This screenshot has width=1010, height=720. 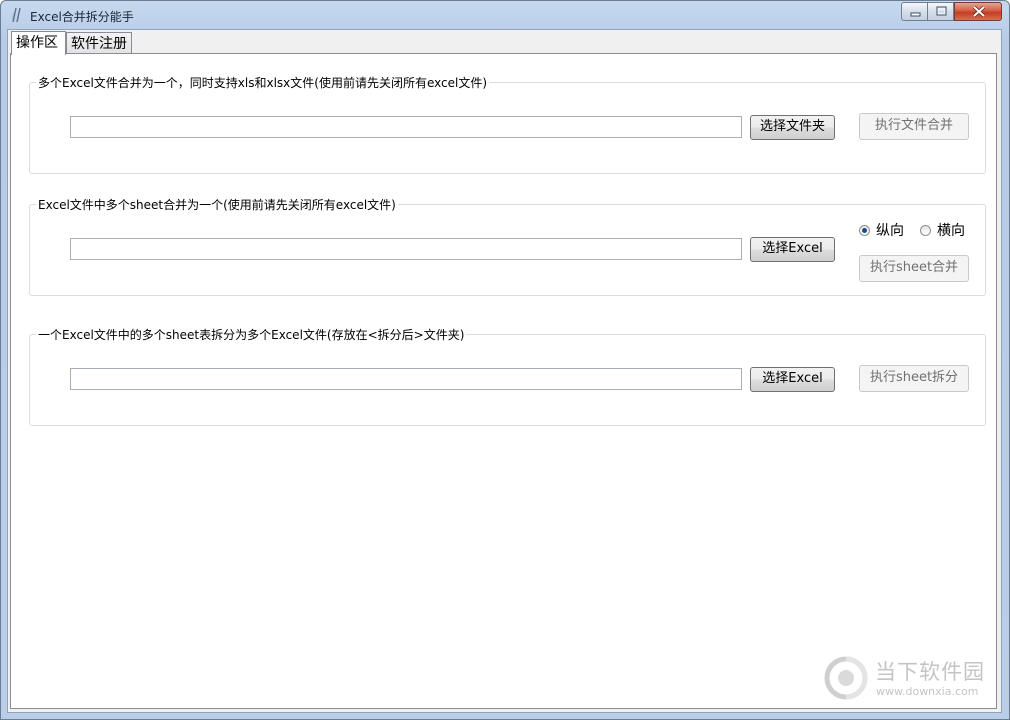 I want to click on minimize-button, so click(x=914, y=11).